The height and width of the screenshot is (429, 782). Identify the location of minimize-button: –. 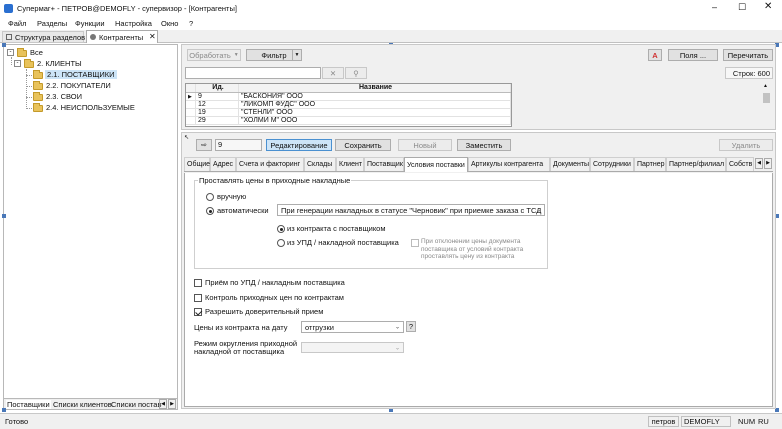
(714, 7).